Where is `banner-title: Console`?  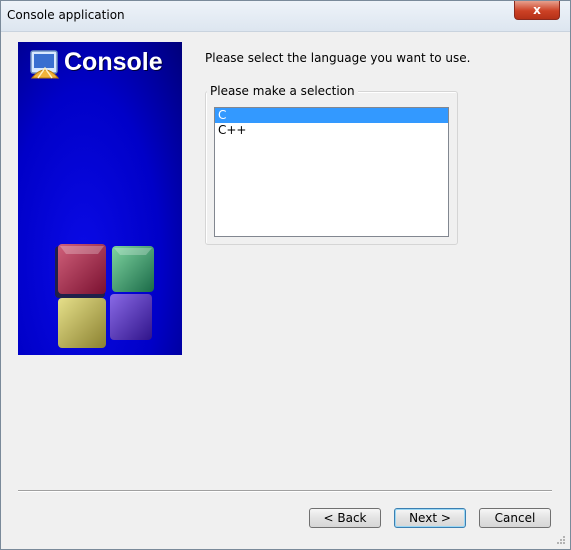
banner-title: Console is located at coordinates (113, 62).